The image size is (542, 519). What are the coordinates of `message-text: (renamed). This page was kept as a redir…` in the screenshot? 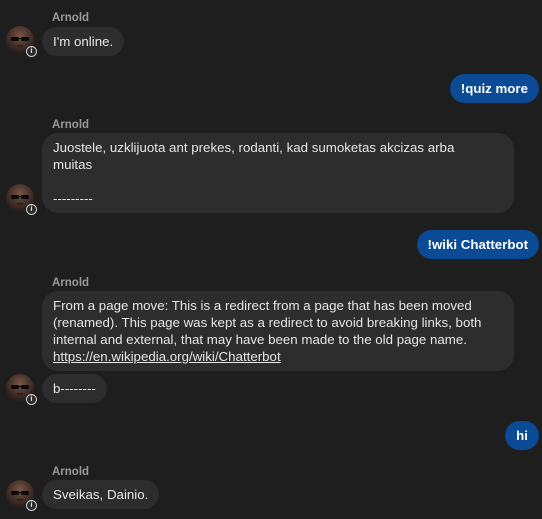 It's located at (267, 322).